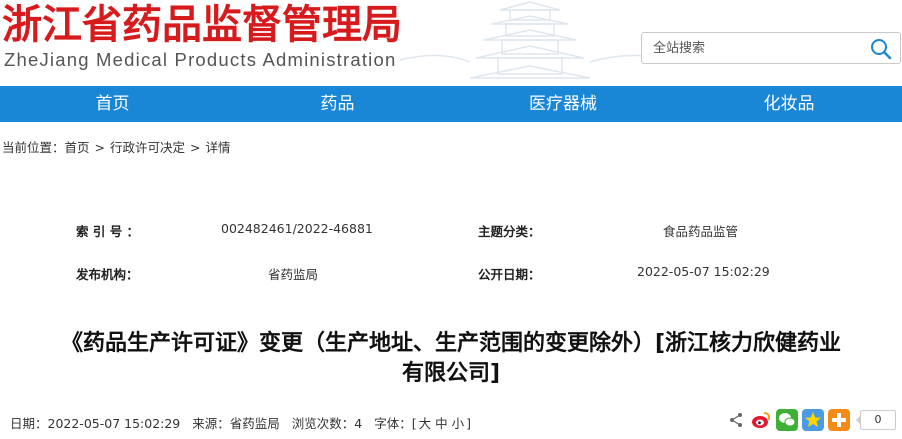 This screenshot has height=439, width=902. Describe the element at coordinates (337, 104) in the screenshot. I see `nav-item-drugs: 药品` at that location.